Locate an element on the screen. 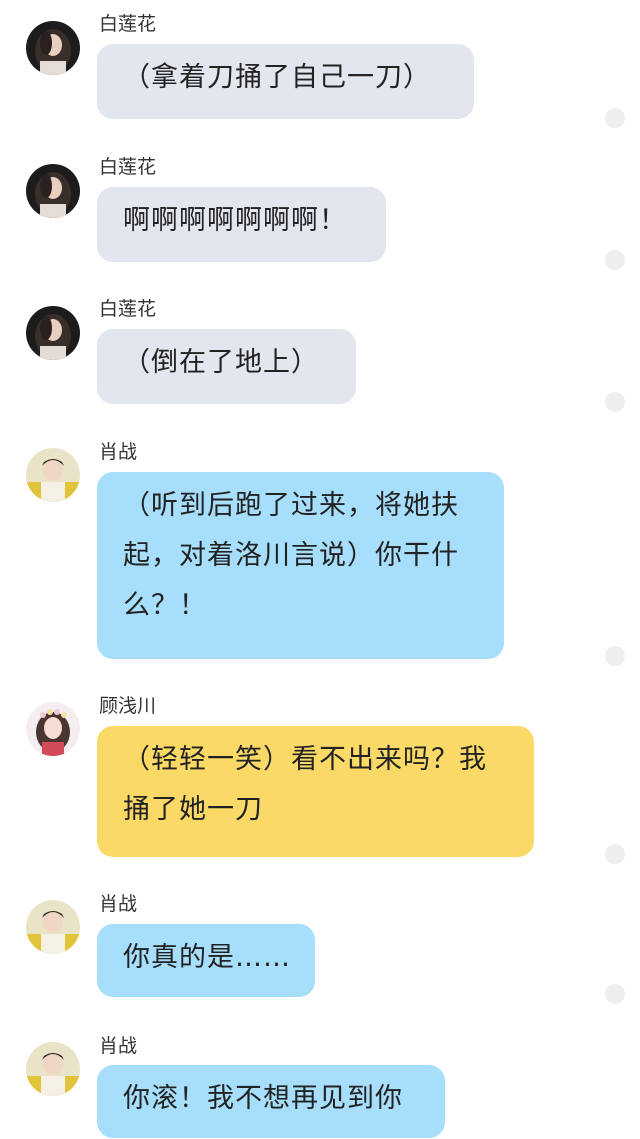 Image resolution: width=640 pixels, height=1139 pixels. message-item: 白莲花 （拿着刀捅了自己一刀） is located at coordinates (320, 70).